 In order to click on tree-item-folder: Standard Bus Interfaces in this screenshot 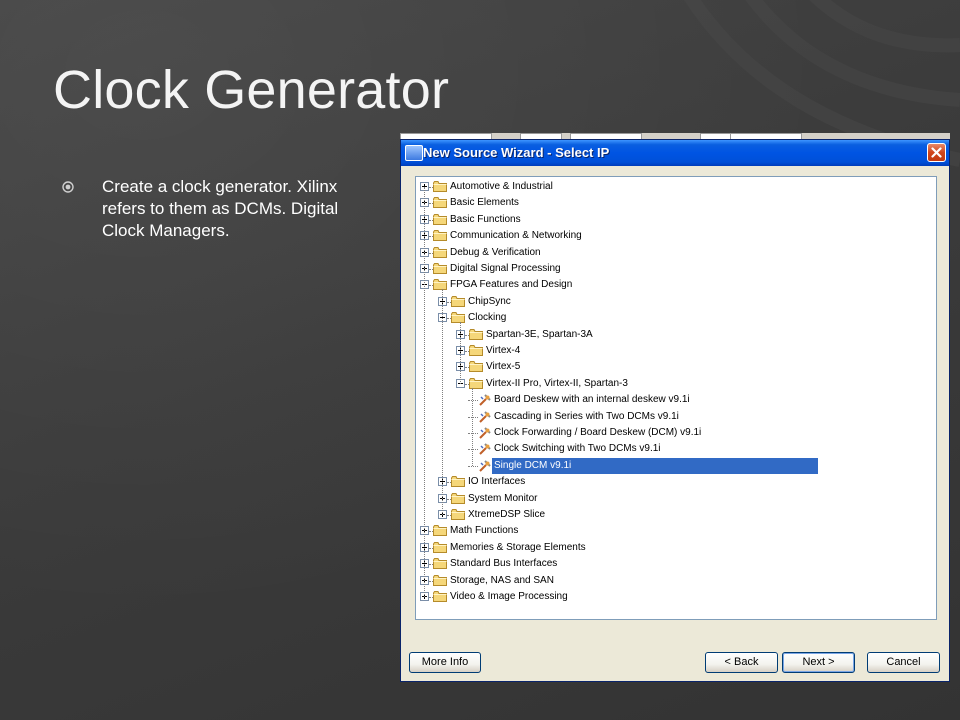, I will do `click(676, 564)`.